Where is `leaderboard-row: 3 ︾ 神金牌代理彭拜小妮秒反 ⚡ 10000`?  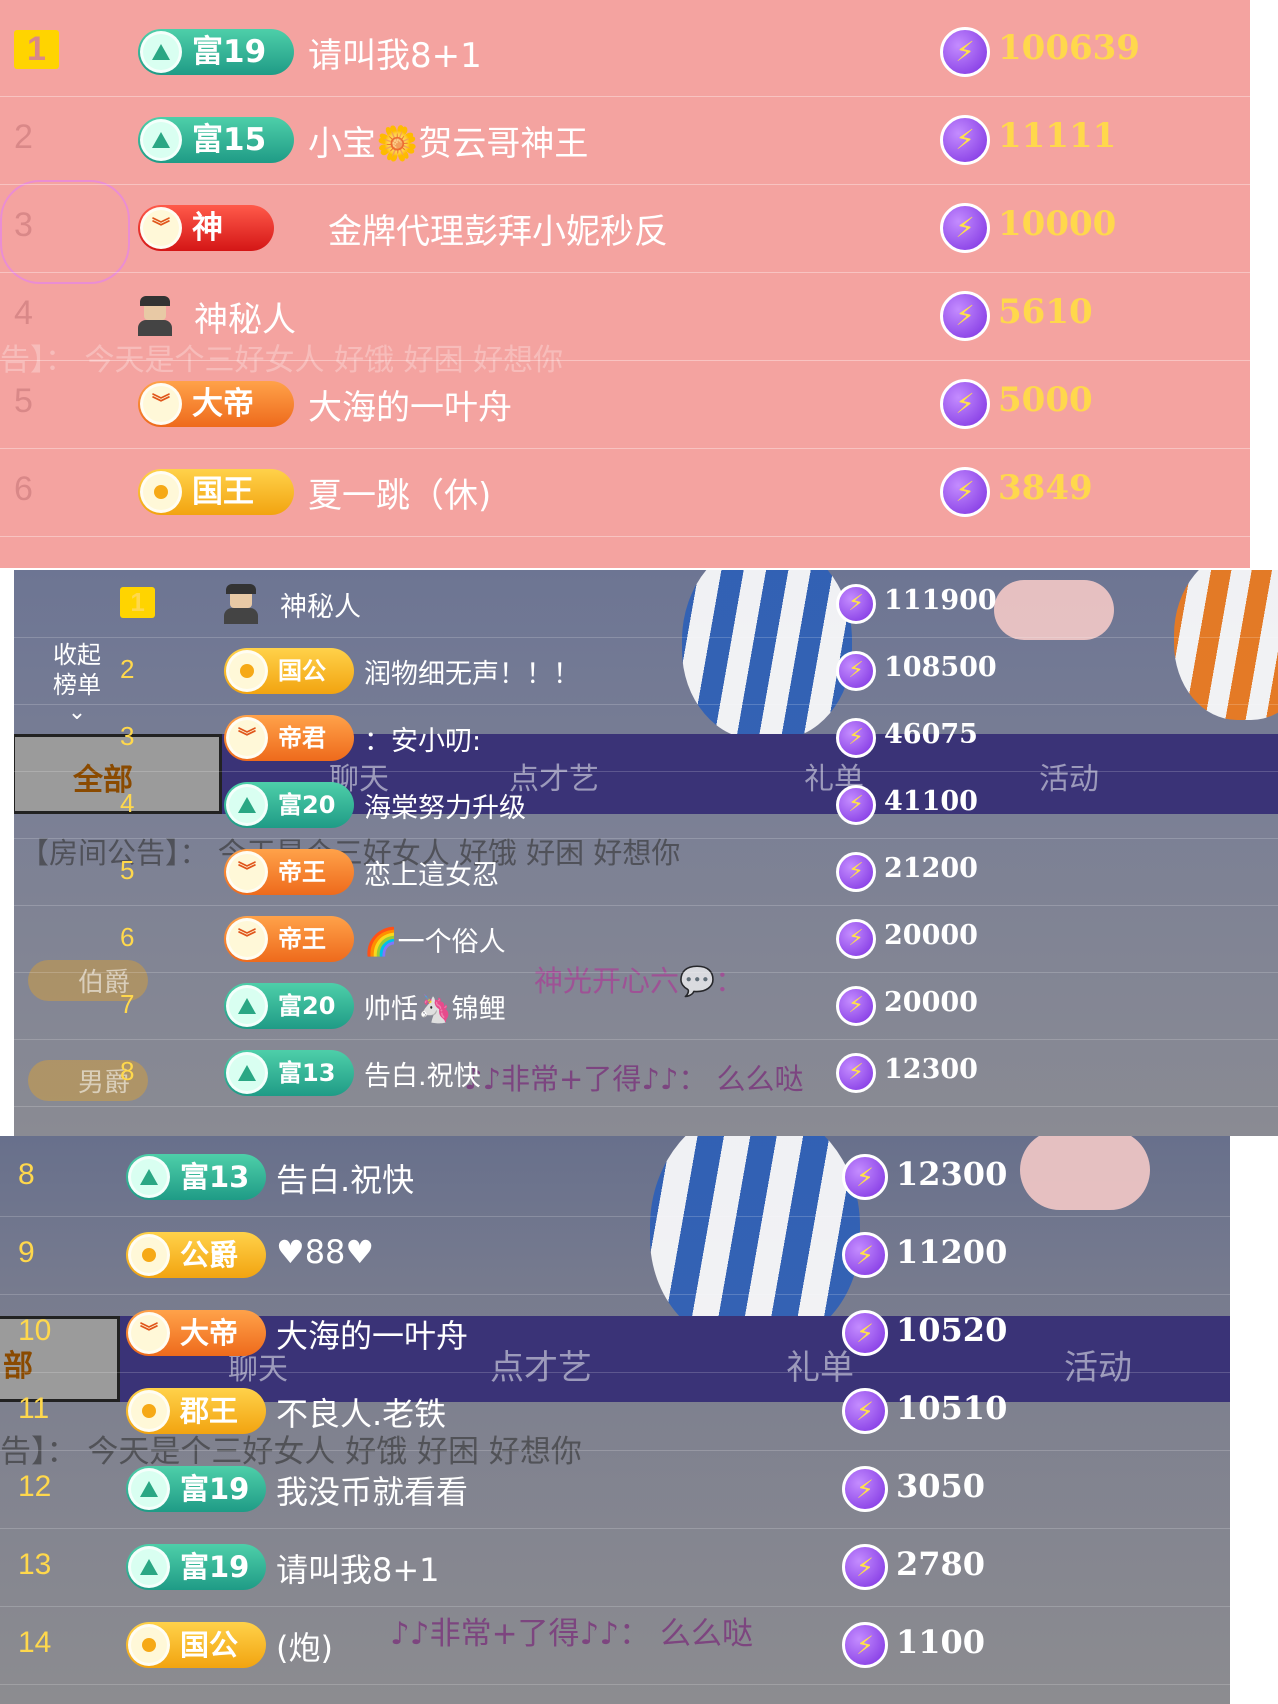 leaderboard-row: 3 ︾ 神金牌代理彭拜小妮秒反 ⚡ 10000 is located at coordinates (625, 228).